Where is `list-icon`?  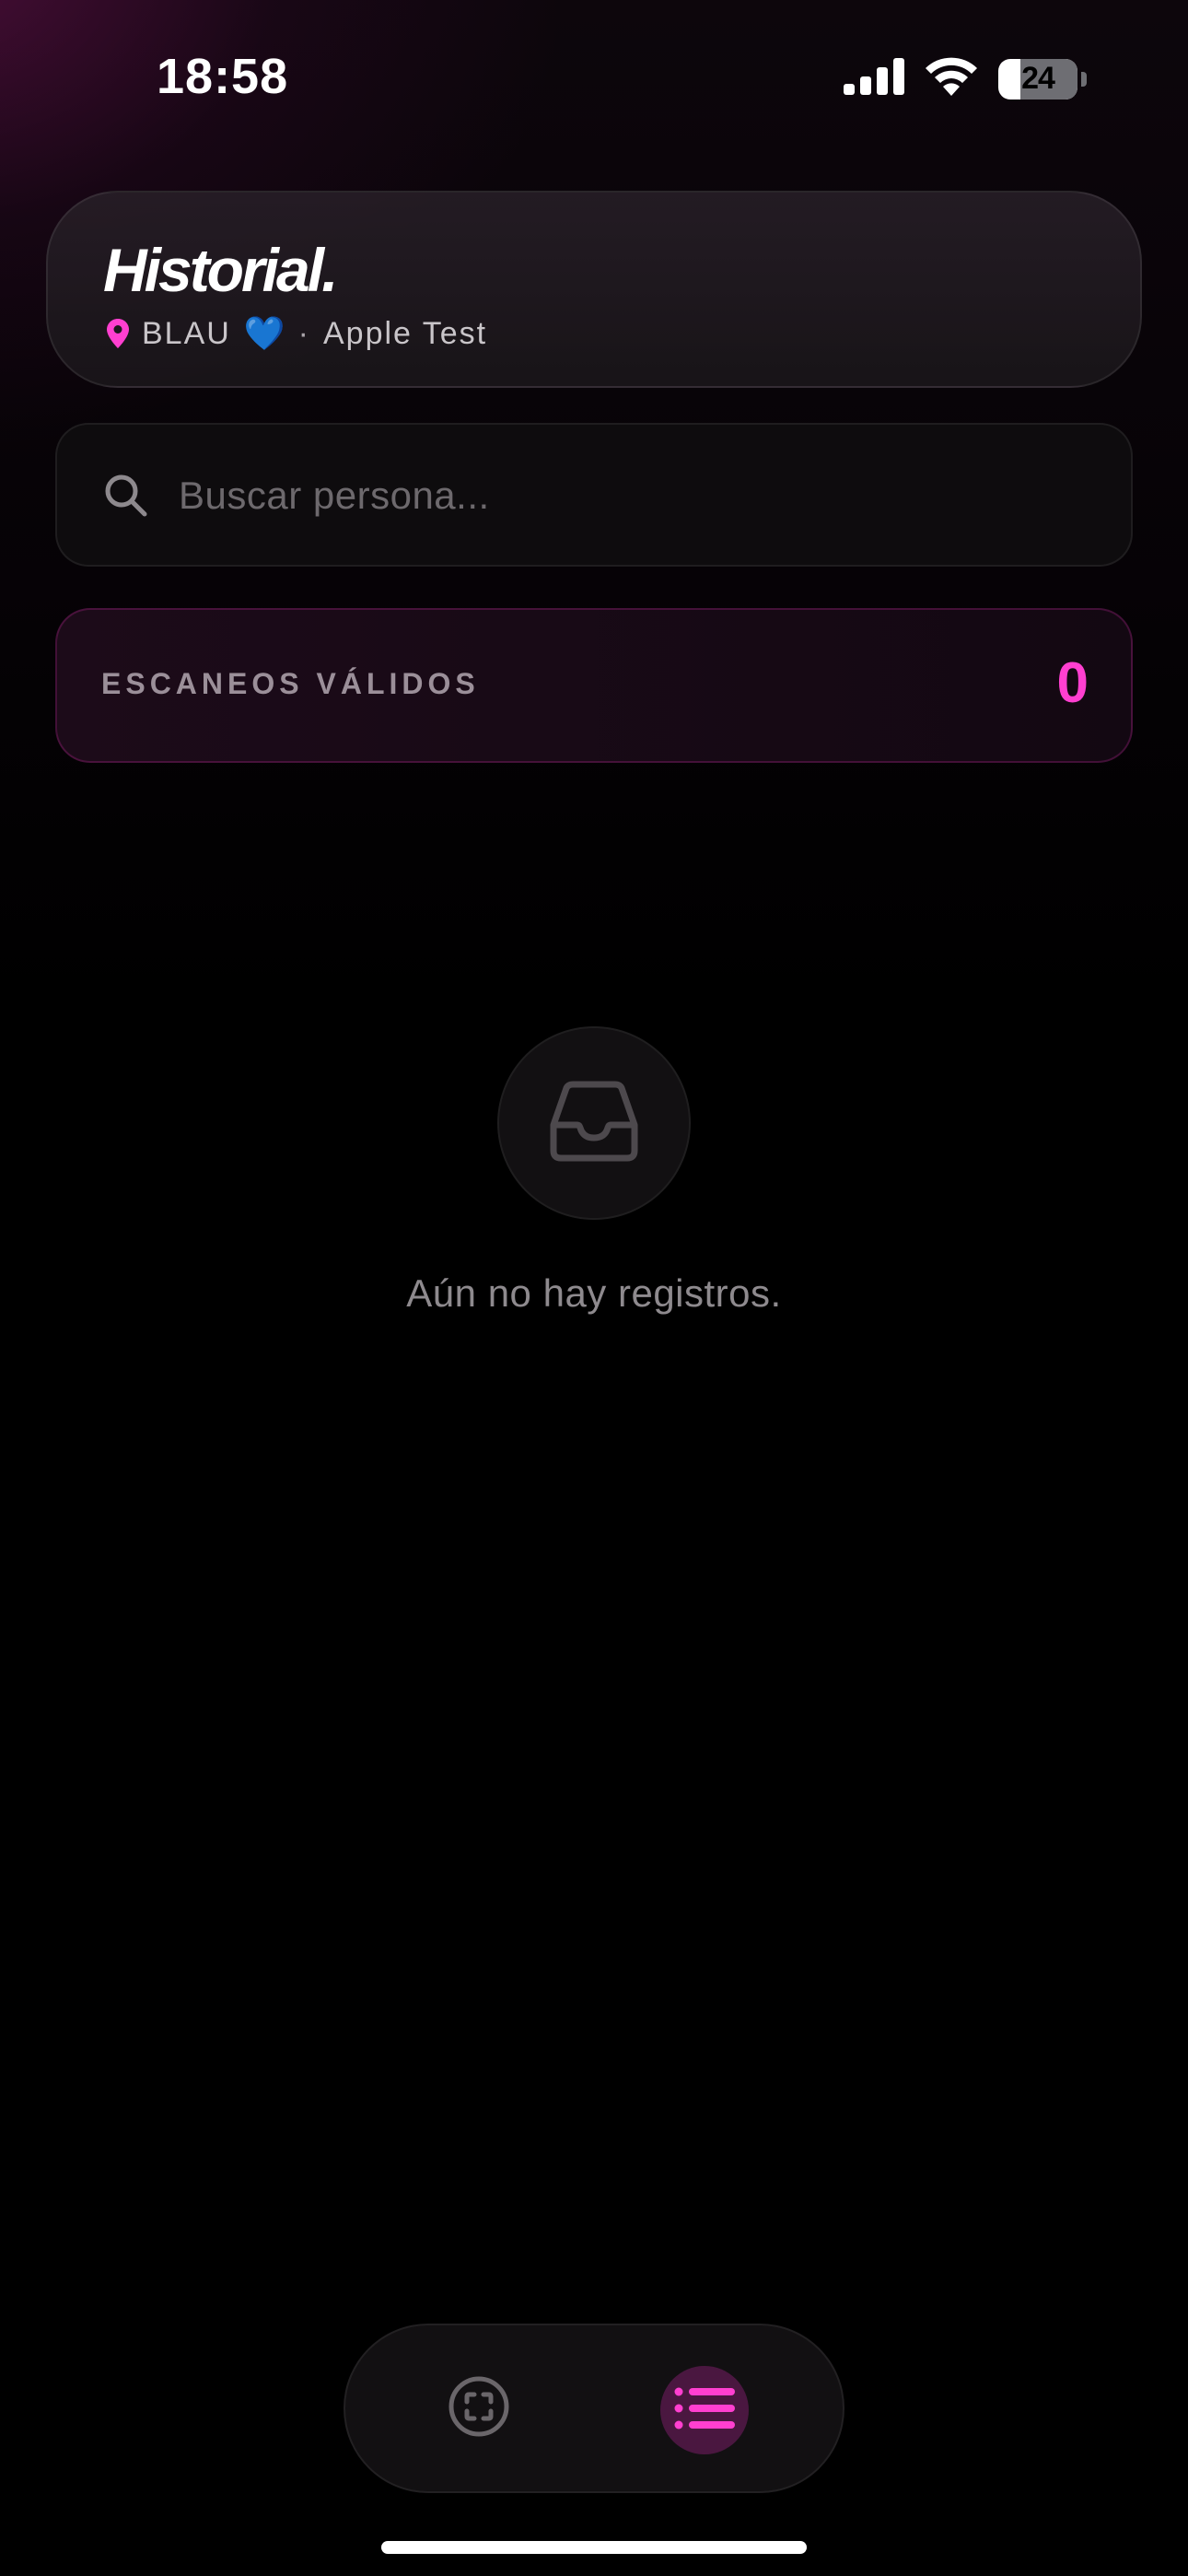
list-icon is located at coordinates (705, 2410).